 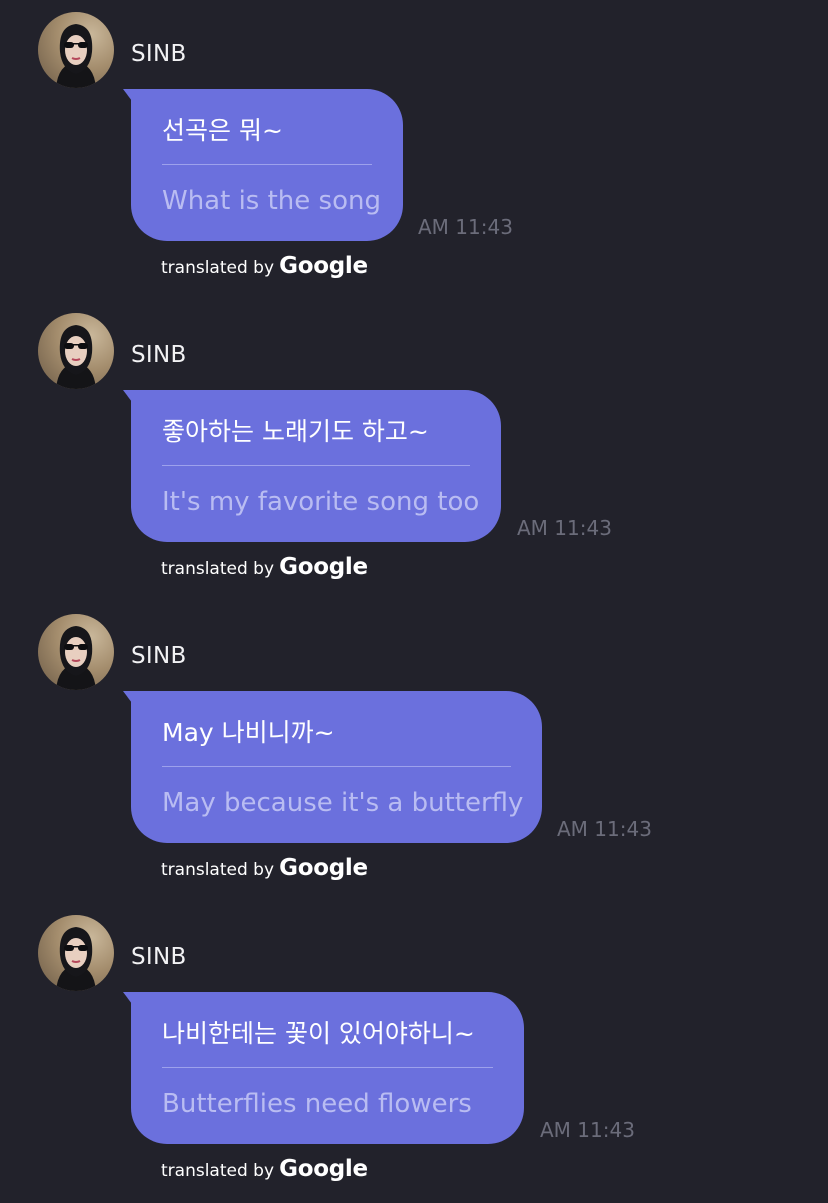 What do you see at coordinates (321, 502) in the screenshot?
I see `translated-message-text: It's my favorite song too` at bounding box center [321, 502].